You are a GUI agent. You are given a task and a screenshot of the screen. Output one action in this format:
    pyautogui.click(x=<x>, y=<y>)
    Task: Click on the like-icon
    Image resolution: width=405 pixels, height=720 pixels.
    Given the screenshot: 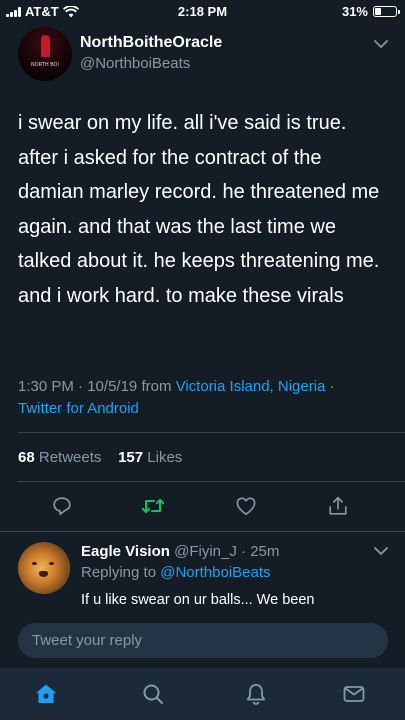 What is the action you would take?
    pyautogui.click(x=246, y=506)
    